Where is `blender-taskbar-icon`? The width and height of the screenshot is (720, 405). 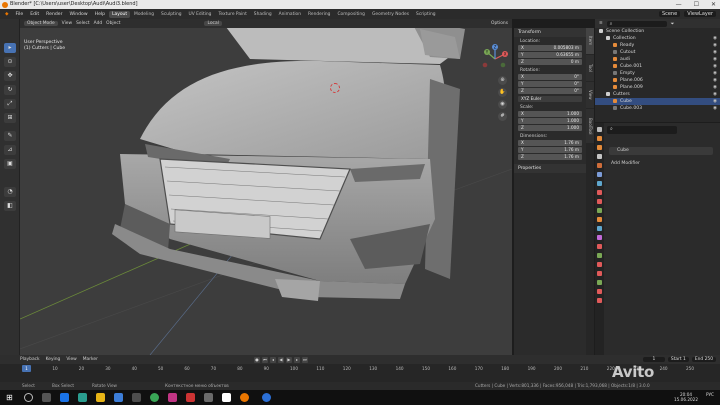 blender-taskbar-icon is located at coordinates (244, 397).